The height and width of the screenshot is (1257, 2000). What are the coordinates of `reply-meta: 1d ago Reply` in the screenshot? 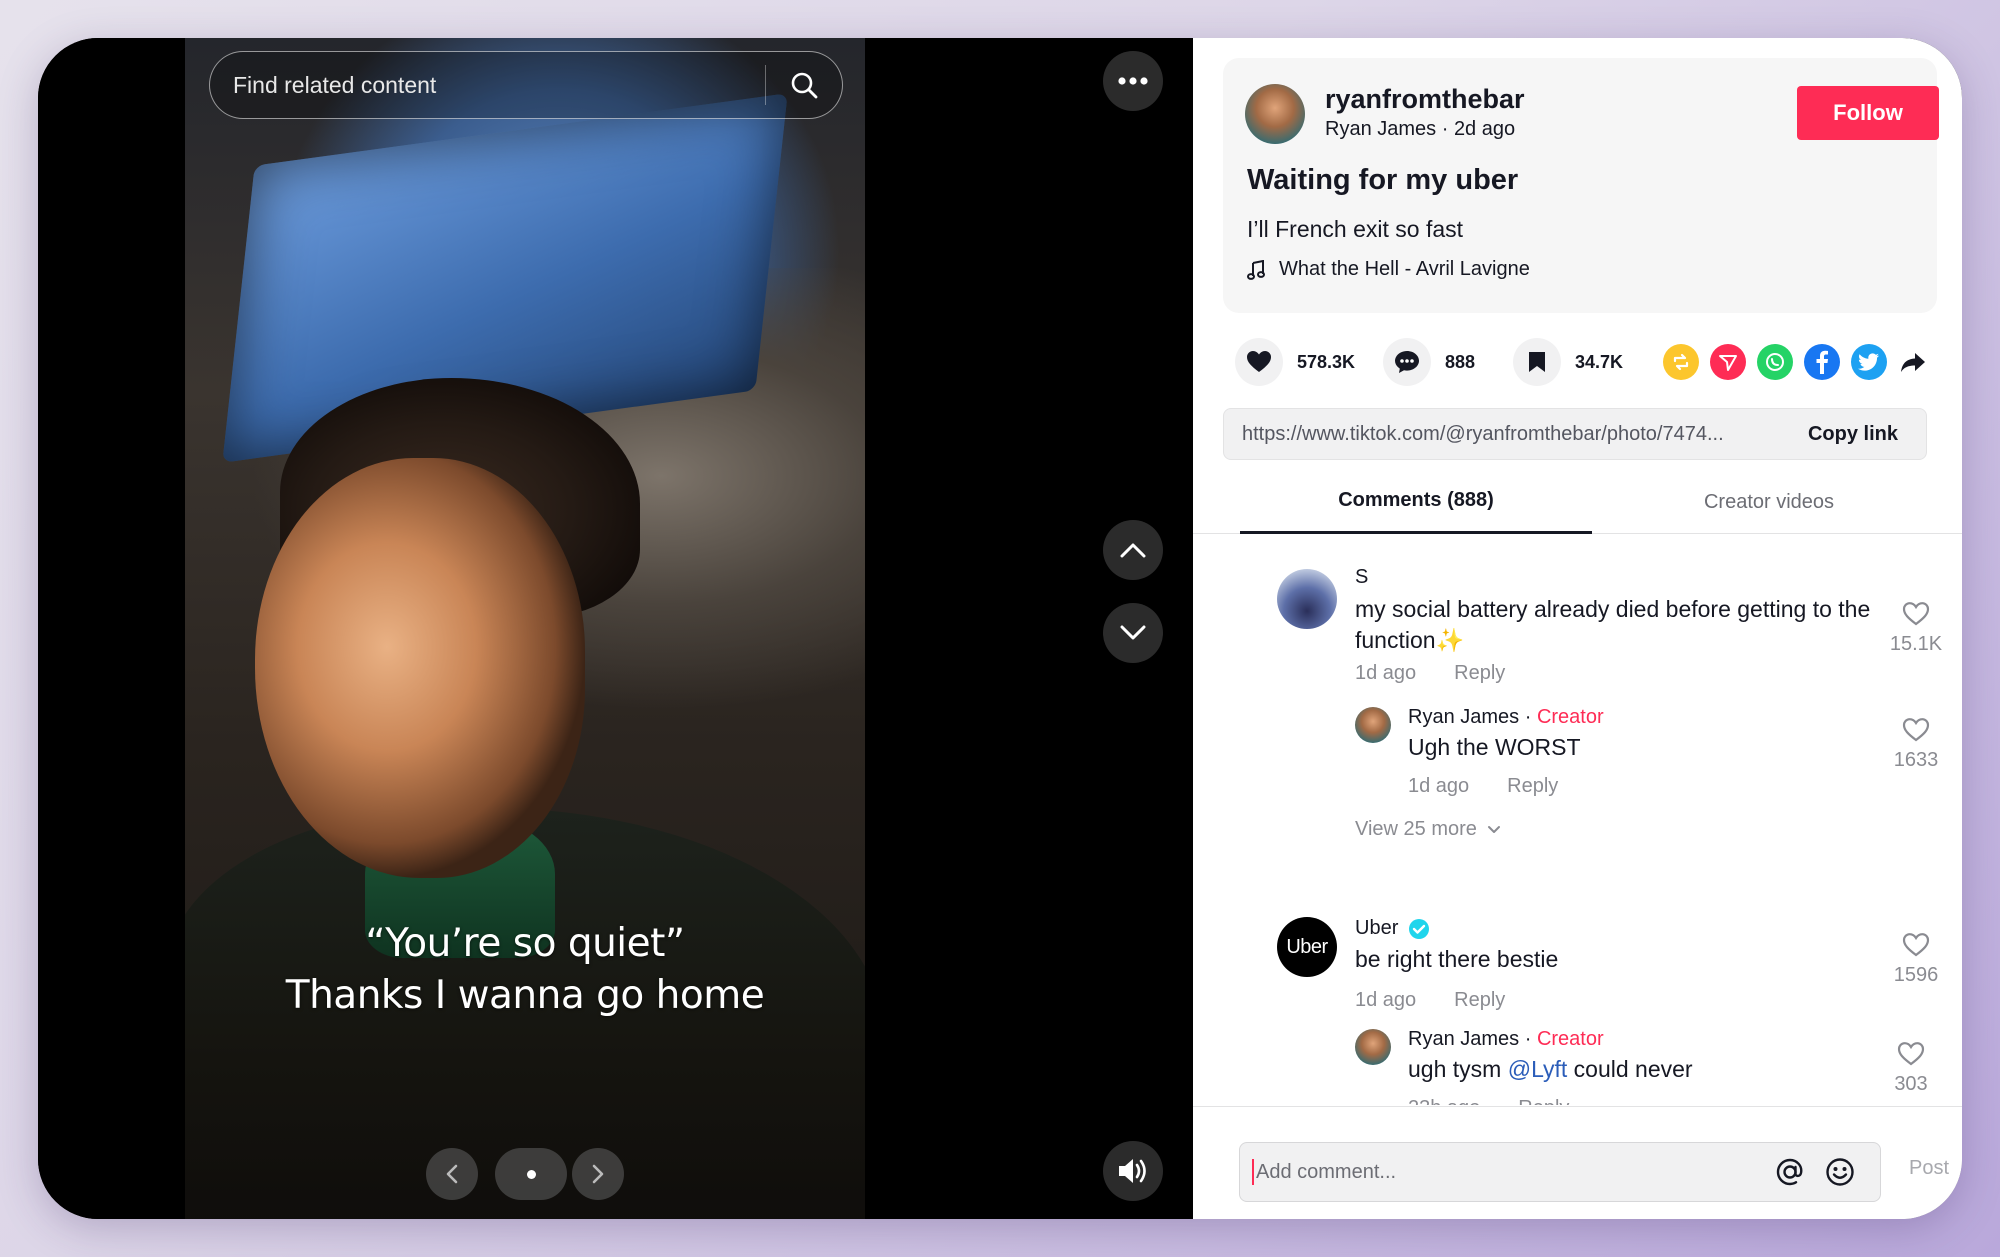 It's located at (1483, 786).